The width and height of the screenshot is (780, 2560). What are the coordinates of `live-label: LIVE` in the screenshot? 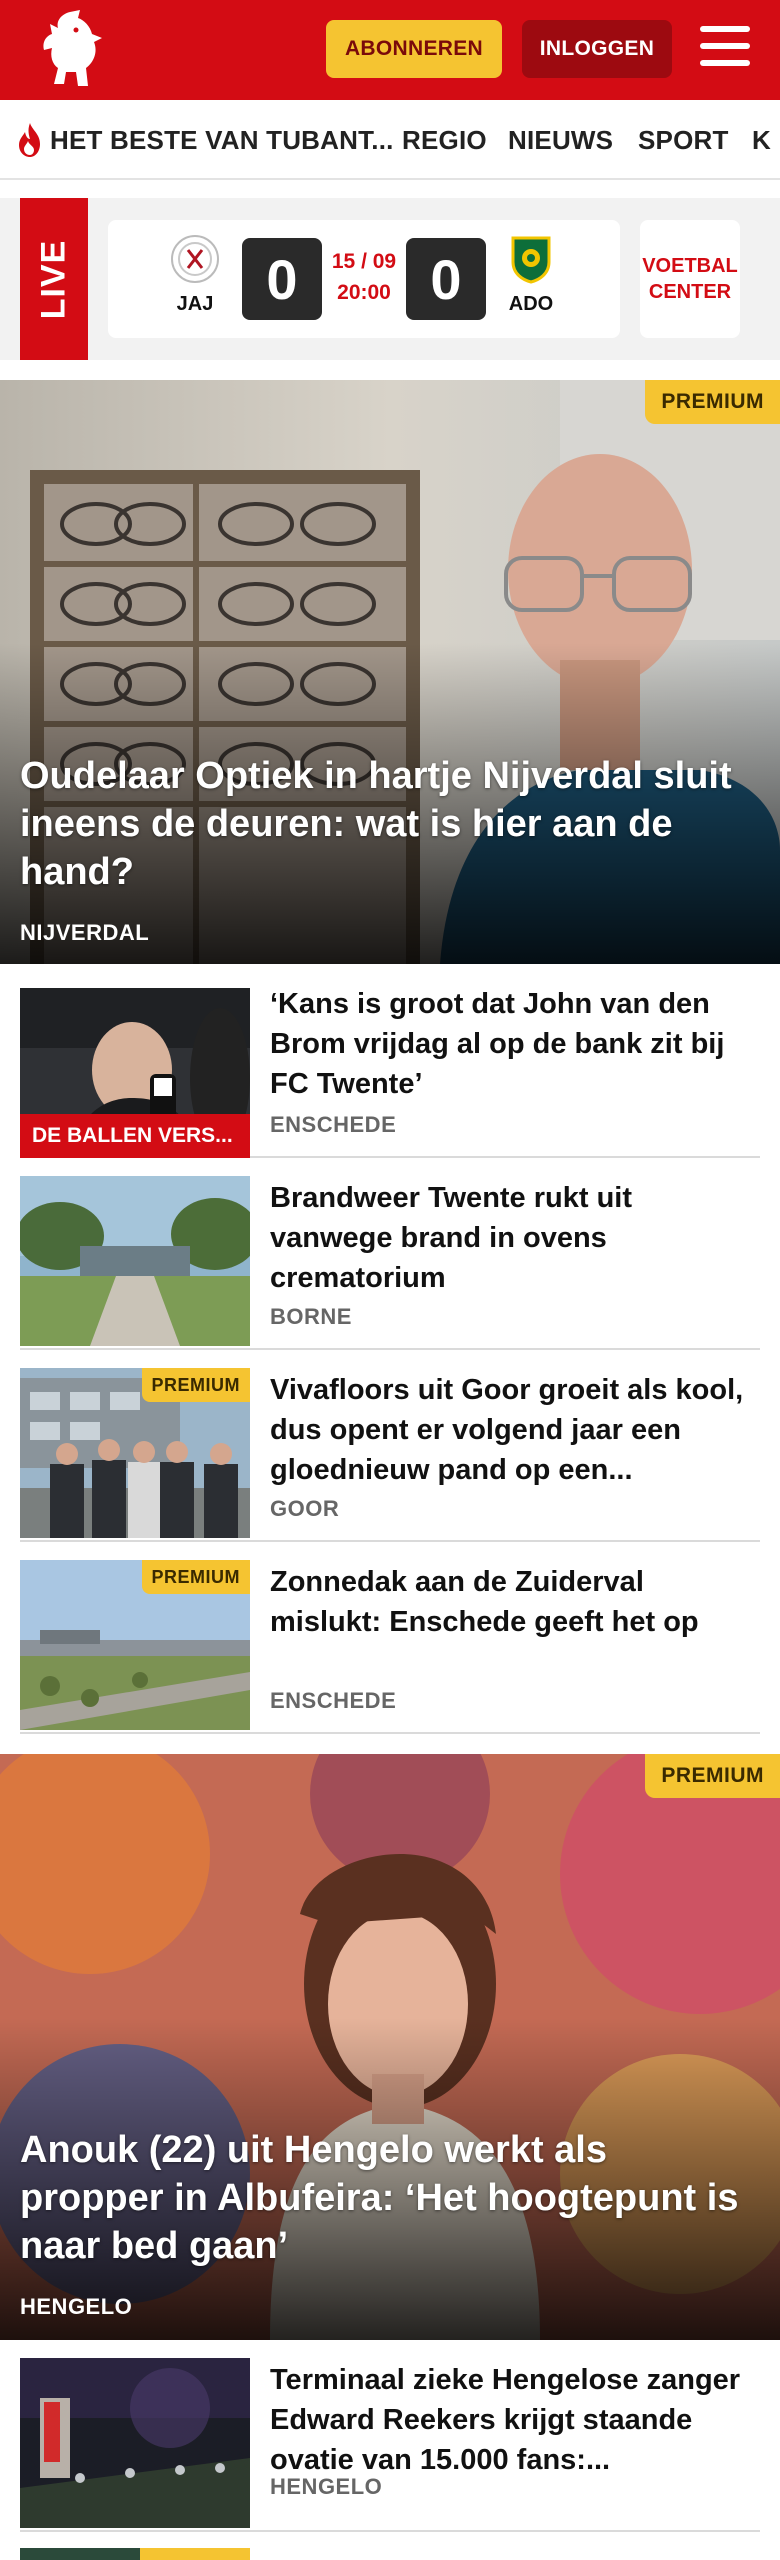 It's located at (53, 279).